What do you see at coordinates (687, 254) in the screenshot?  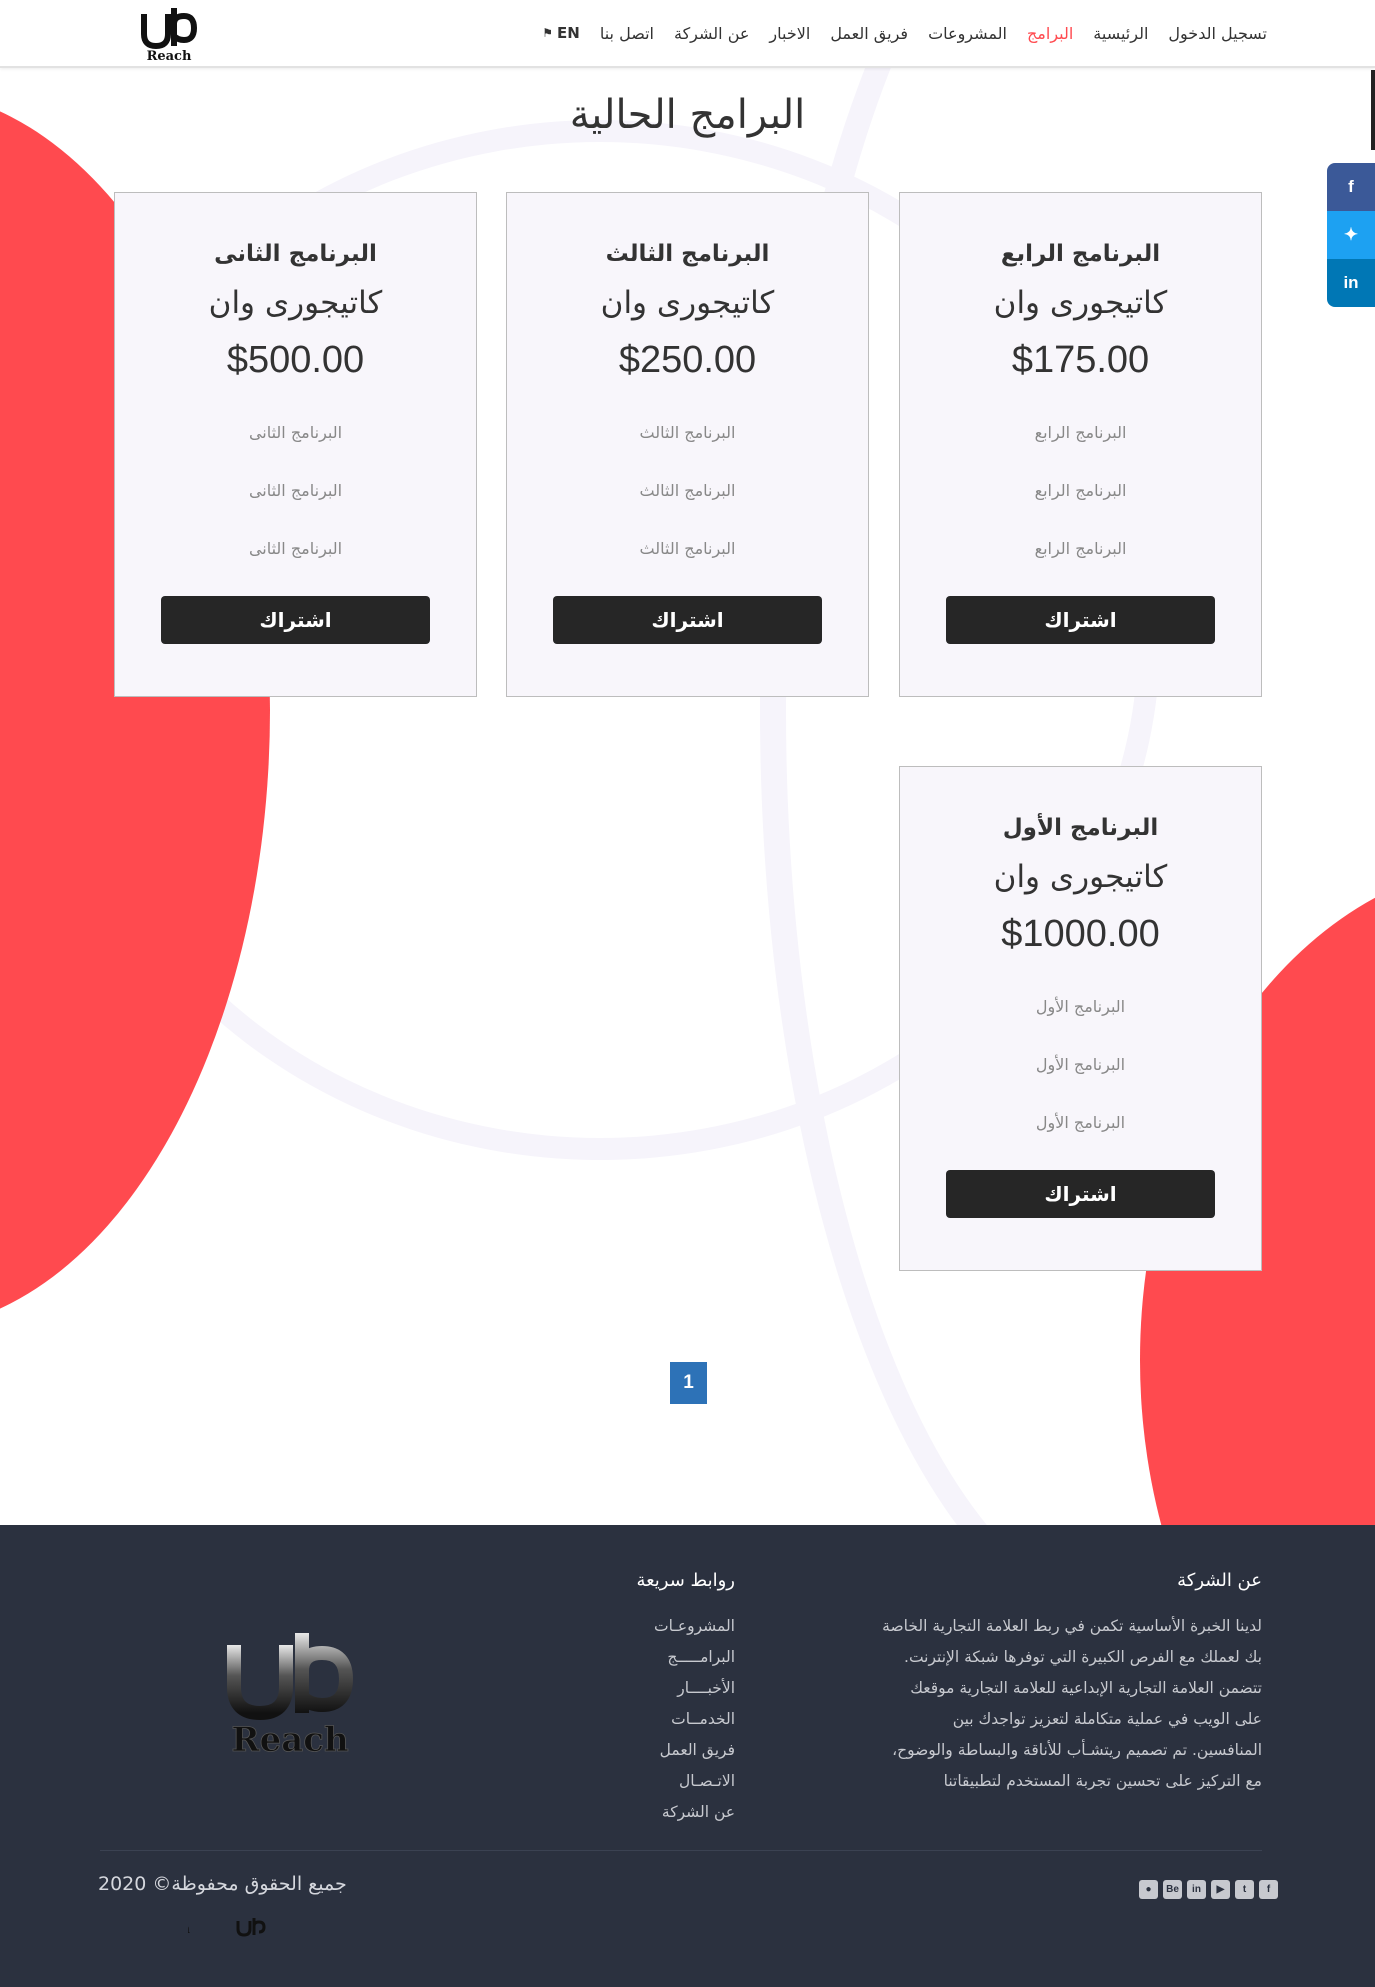 I see `card-title: البرنامج الثالث` at bounding box center [687, 254].